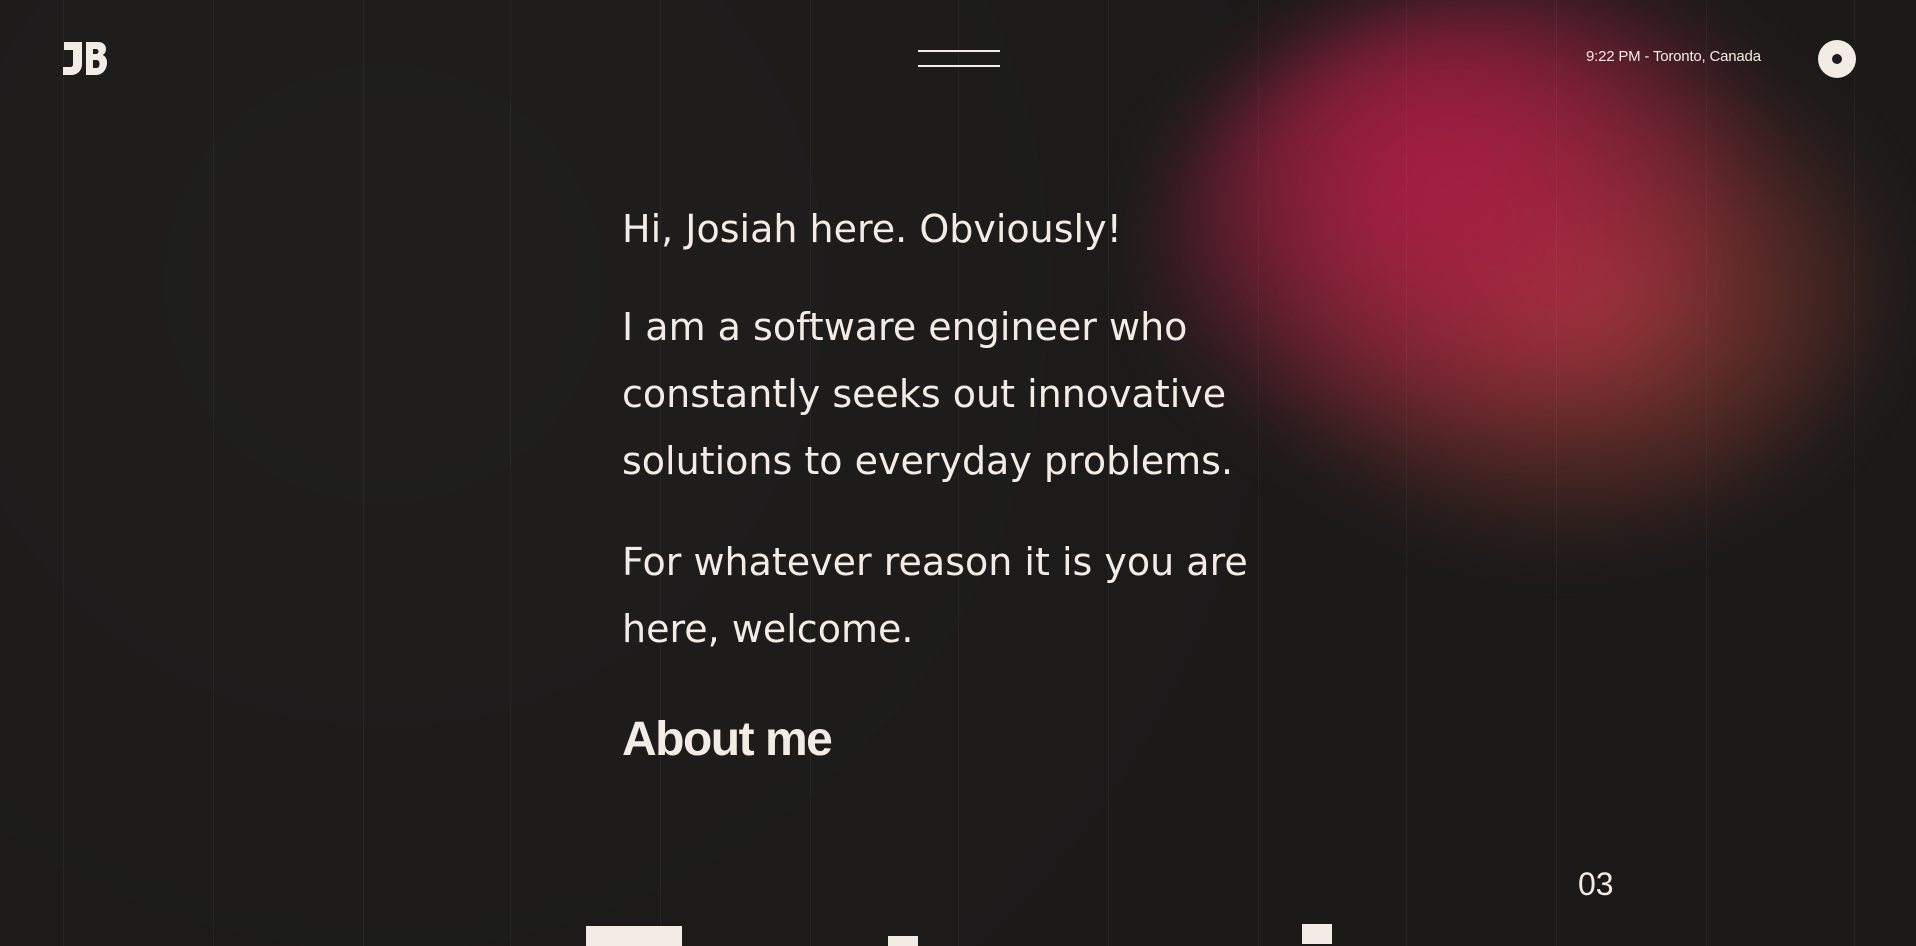 The image size is (1916, 946). I want to click on menu-line-bottom, so click(959, 66).